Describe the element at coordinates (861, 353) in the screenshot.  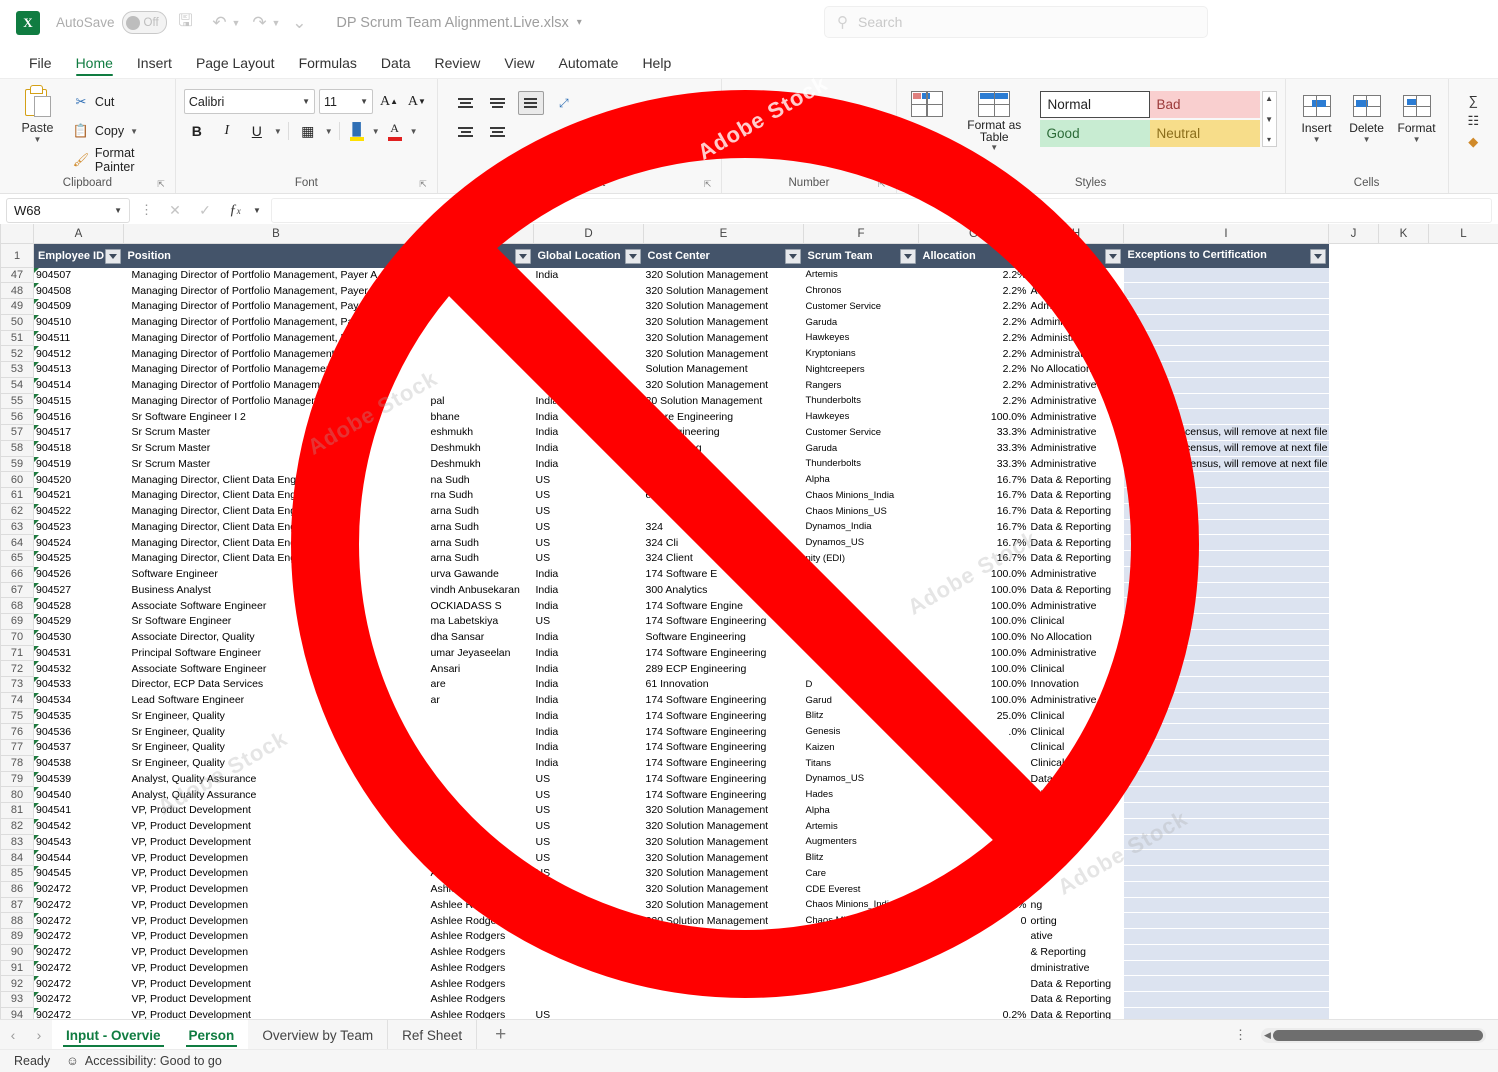
I see `cell-scrum-team: Kryptonians` at that location.